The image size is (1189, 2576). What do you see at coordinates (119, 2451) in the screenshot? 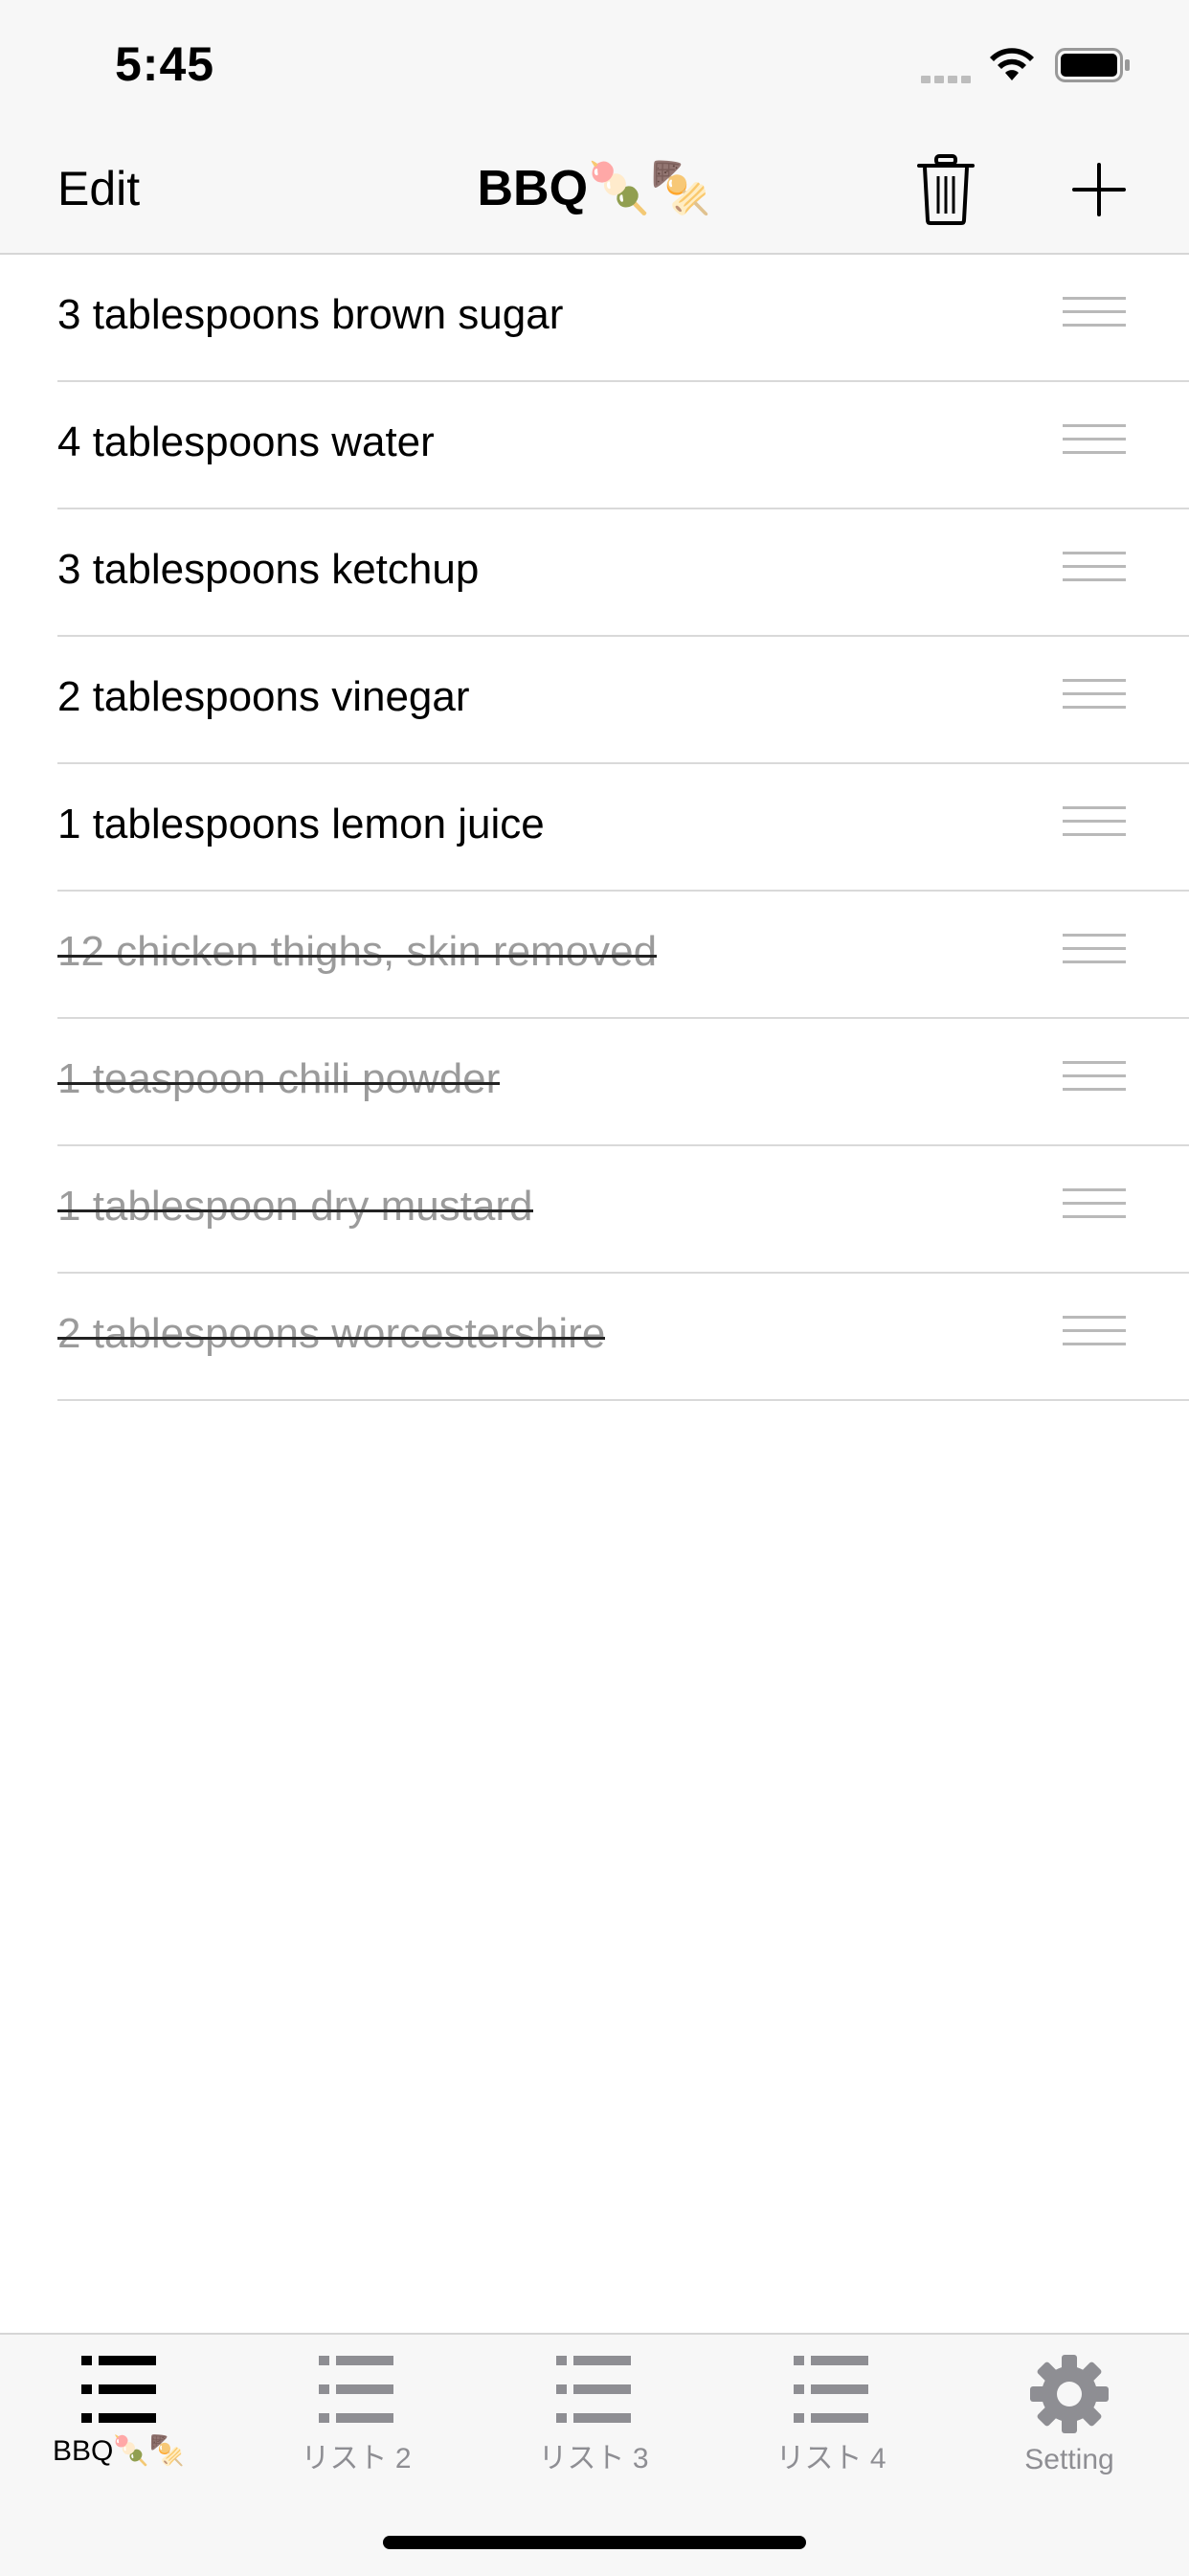
I see `tab-label: BBQ🍡🍢` at bounding box center [119, 2451].